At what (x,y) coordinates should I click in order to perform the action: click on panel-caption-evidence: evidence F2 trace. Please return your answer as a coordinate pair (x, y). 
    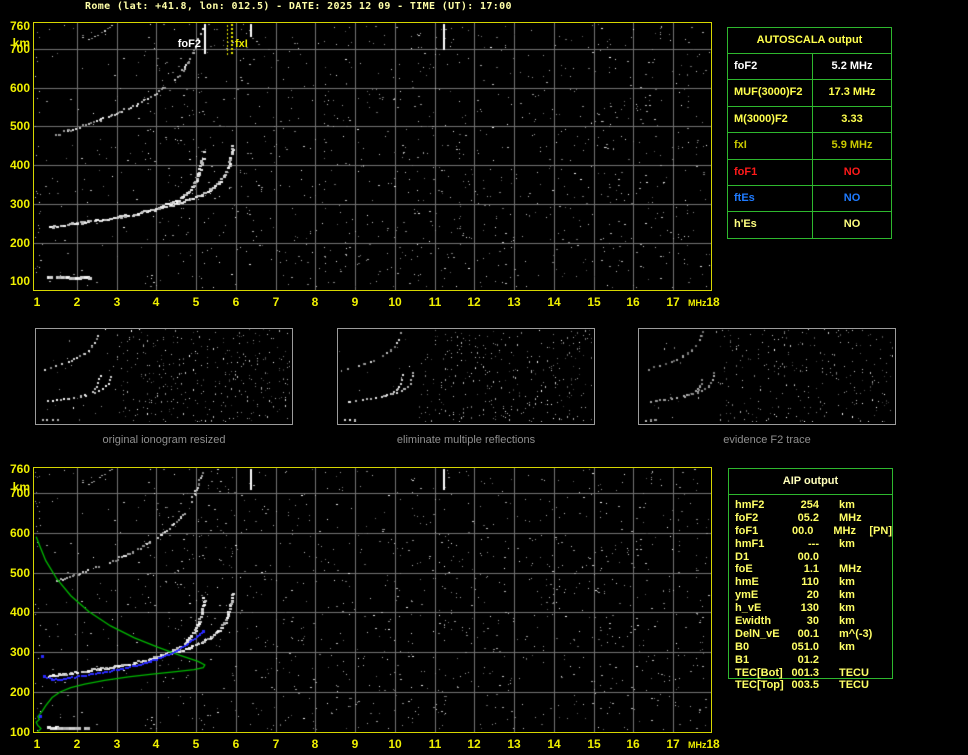
    Looking at the image, I should click on (767, 440).